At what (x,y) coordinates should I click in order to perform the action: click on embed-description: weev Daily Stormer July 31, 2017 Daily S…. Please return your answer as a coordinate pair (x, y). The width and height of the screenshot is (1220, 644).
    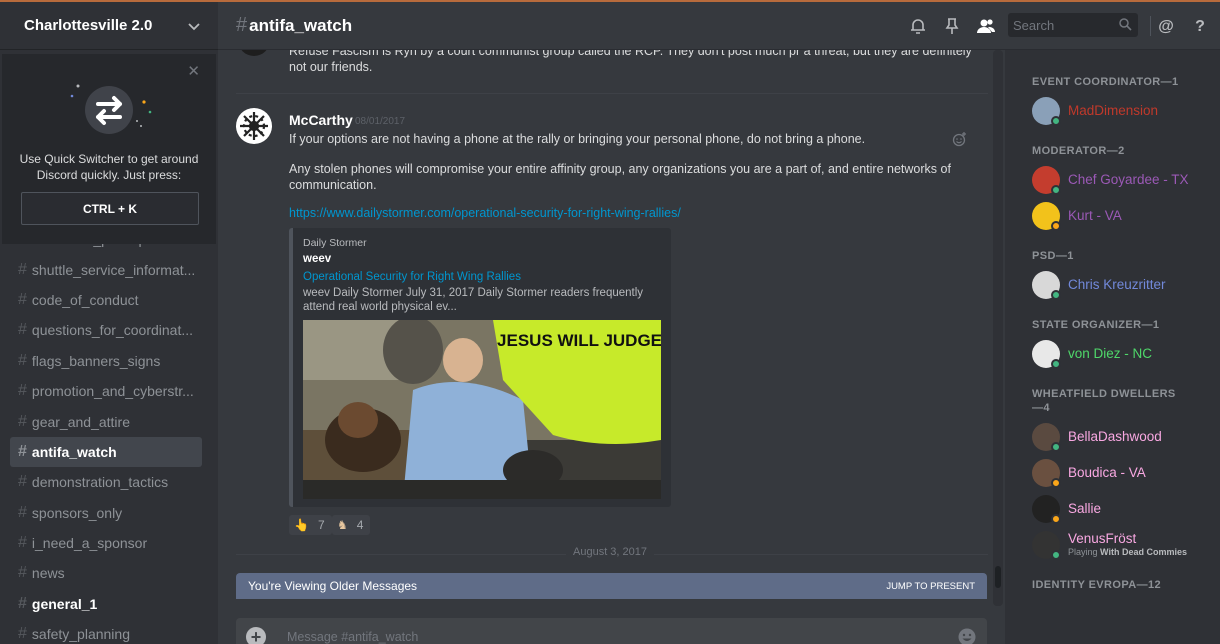
    Looking at the image, I should click on (473, 300).